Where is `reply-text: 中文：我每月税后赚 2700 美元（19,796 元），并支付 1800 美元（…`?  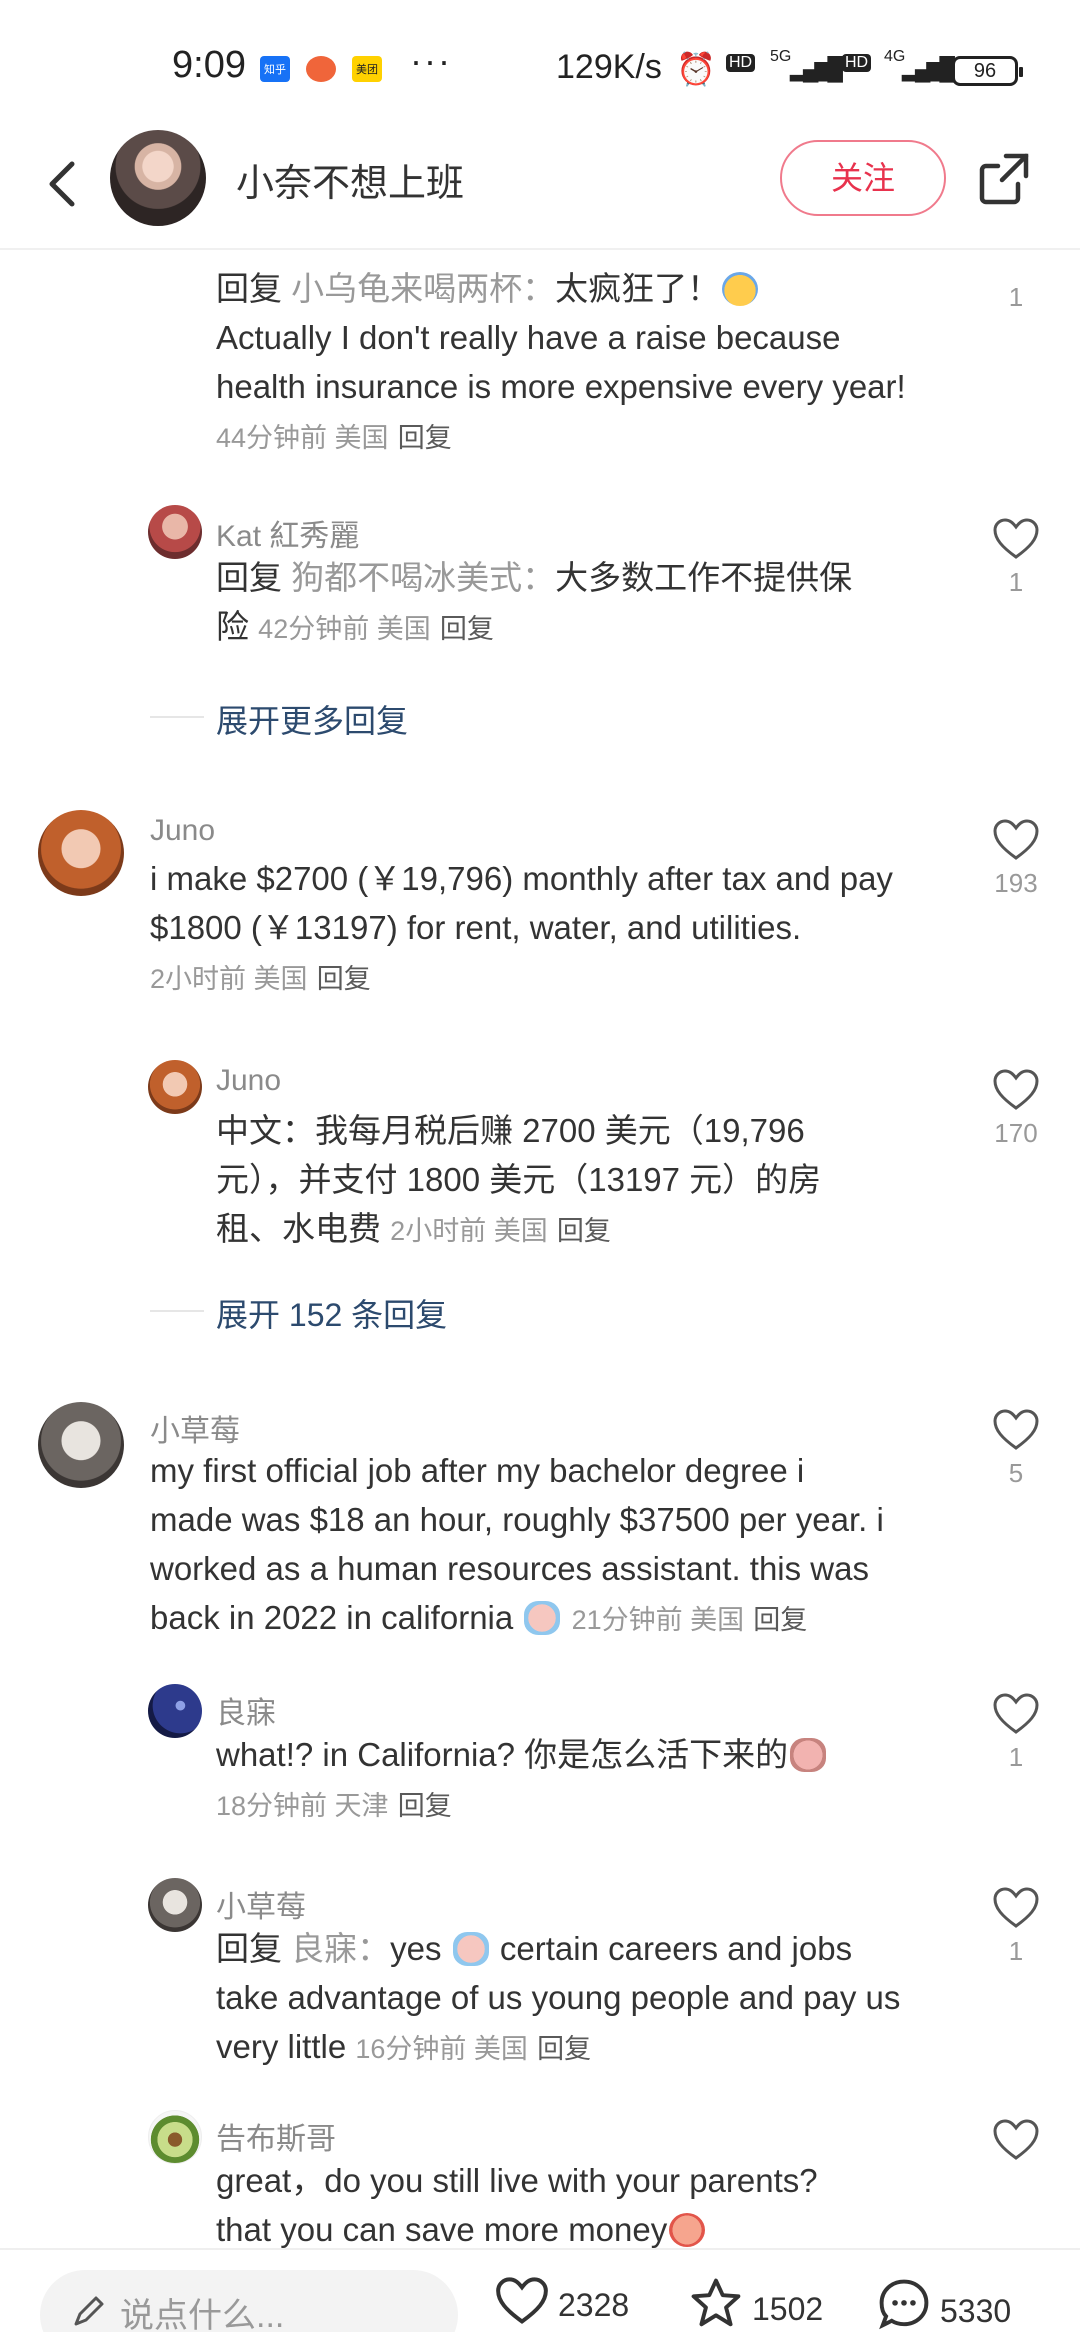 reply-text: 中文：我每月税后赚 2700 美元（19,796 元），并支付 1800 美元（… is located at coordinates (519, 1179).